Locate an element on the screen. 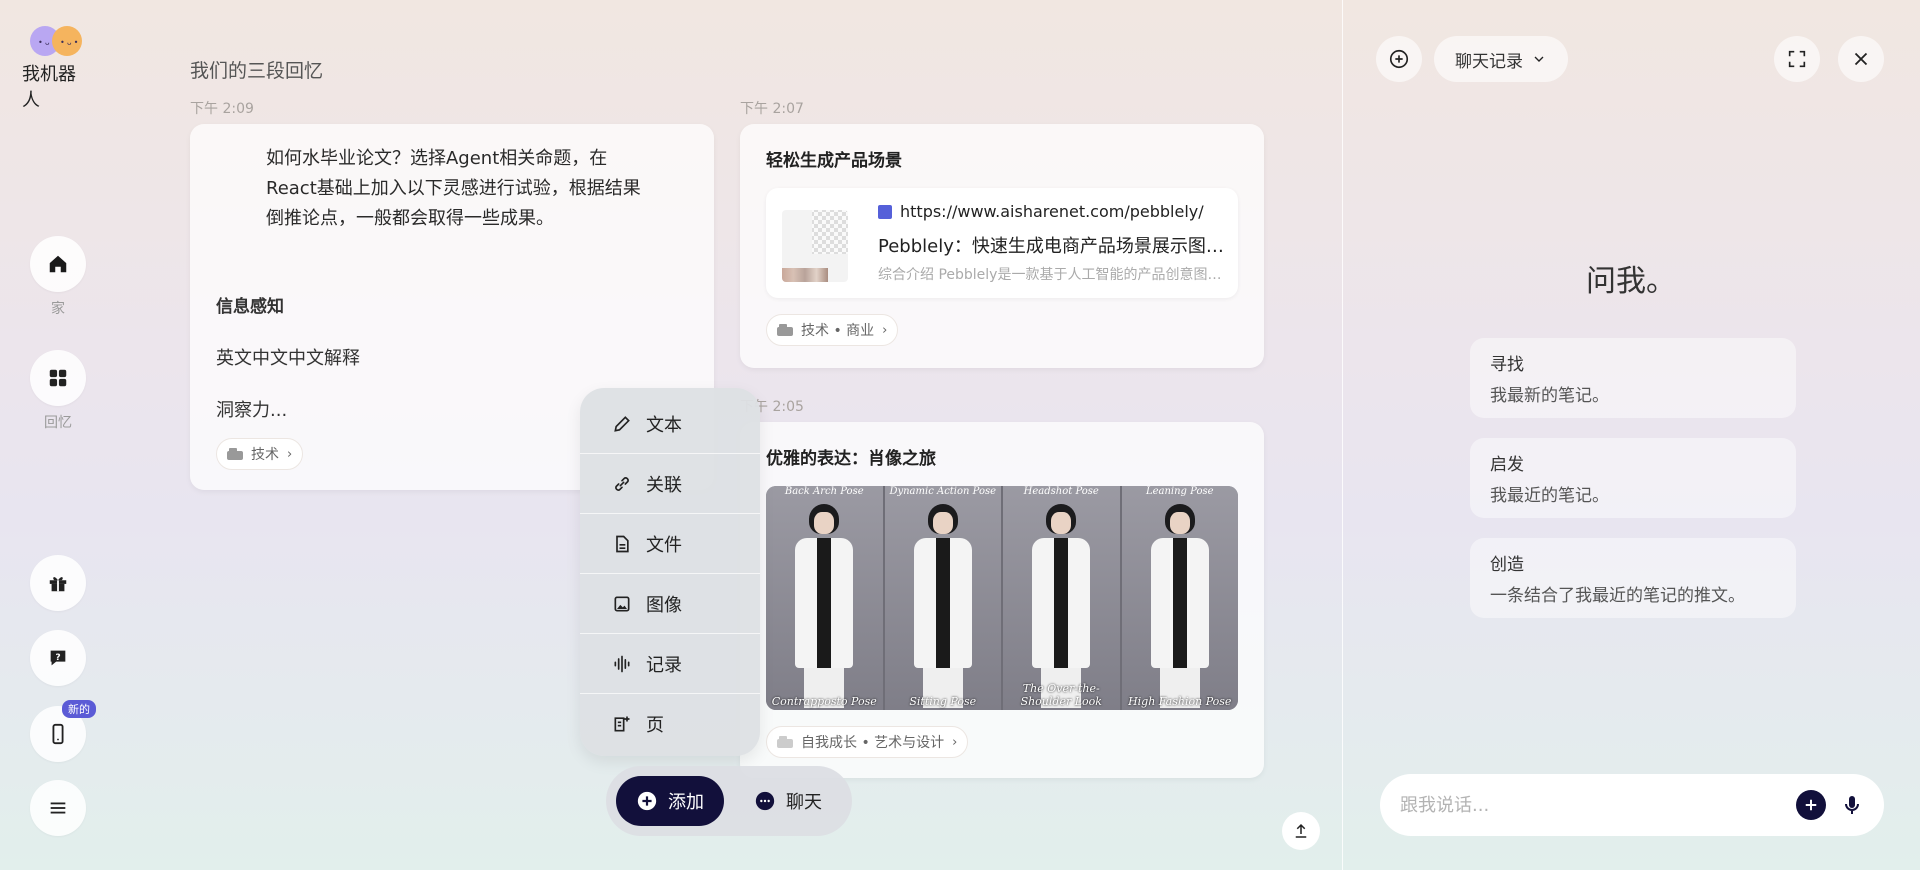  card1-tag: 技术 › is located at coordinates (260, 454).